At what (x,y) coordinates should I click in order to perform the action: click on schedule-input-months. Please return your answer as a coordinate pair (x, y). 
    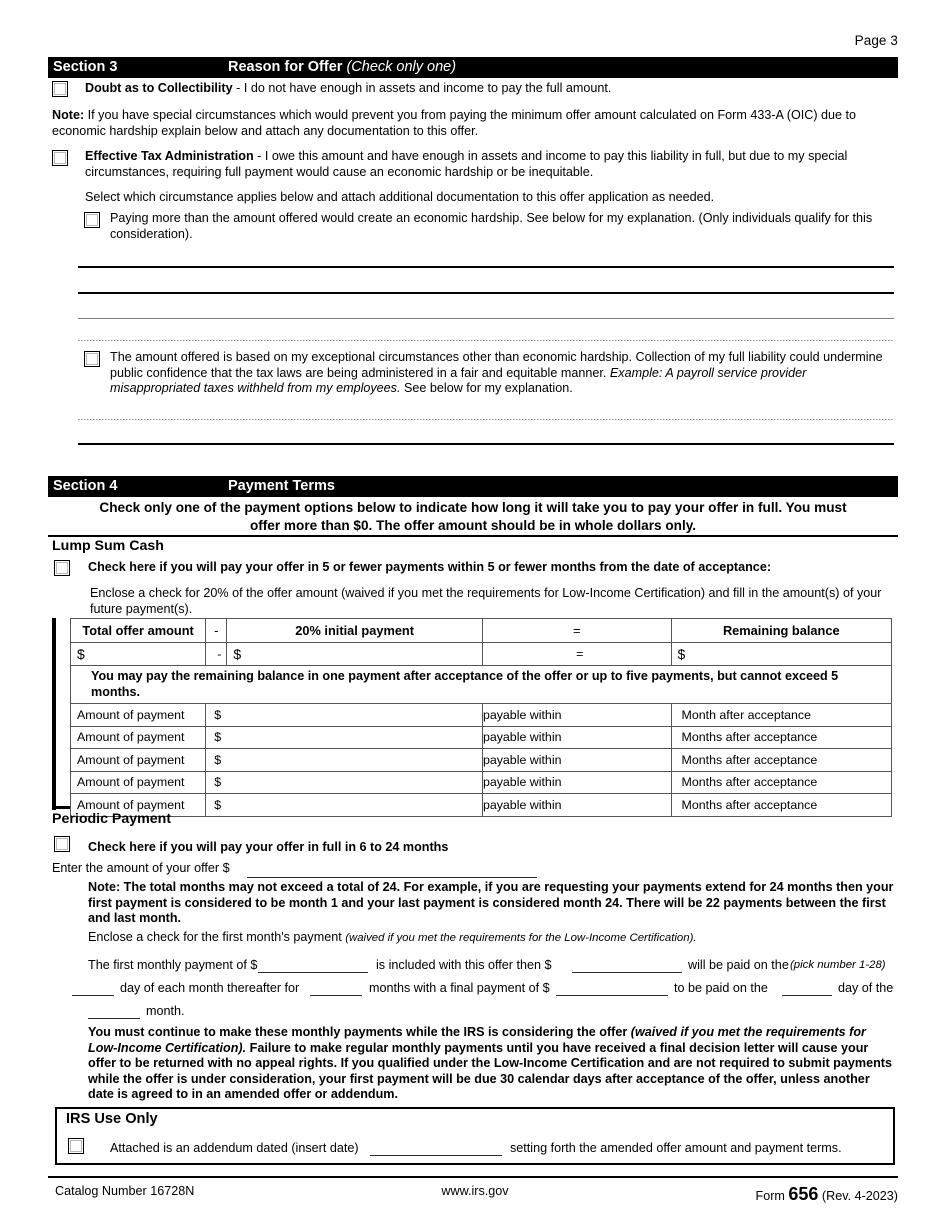
    Looking at the image, I should click on (336, 996).